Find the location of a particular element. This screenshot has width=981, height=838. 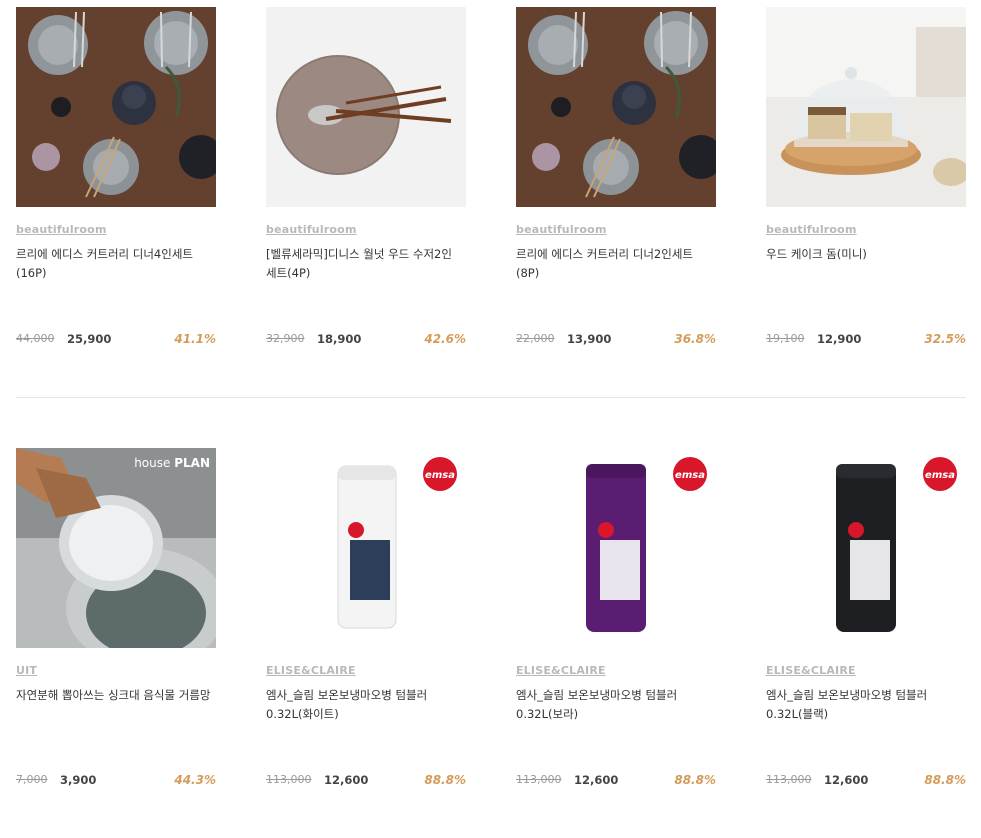

sale-price: 13,900 is located at coordinates (589, 339).